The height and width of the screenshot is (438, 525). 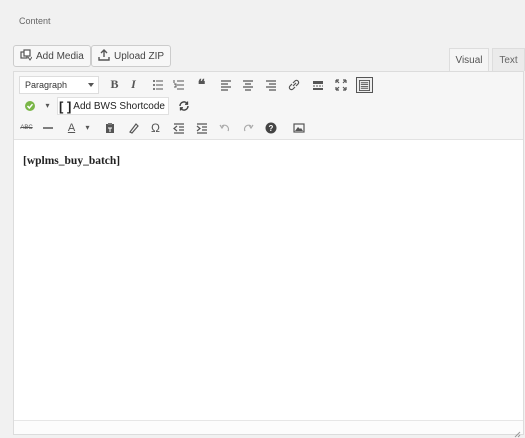 I want to click on bullet-list-icon, so click(x=157, y=84).